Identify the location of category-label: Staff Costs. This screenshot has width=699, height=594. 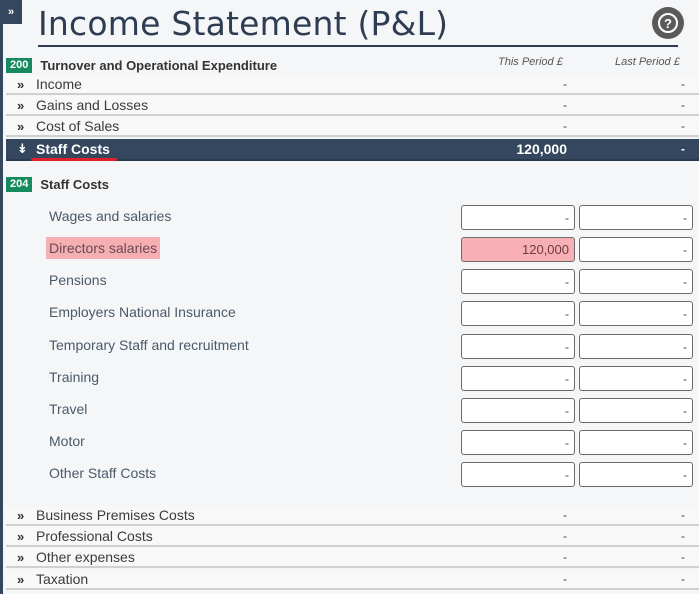
(73, 149).